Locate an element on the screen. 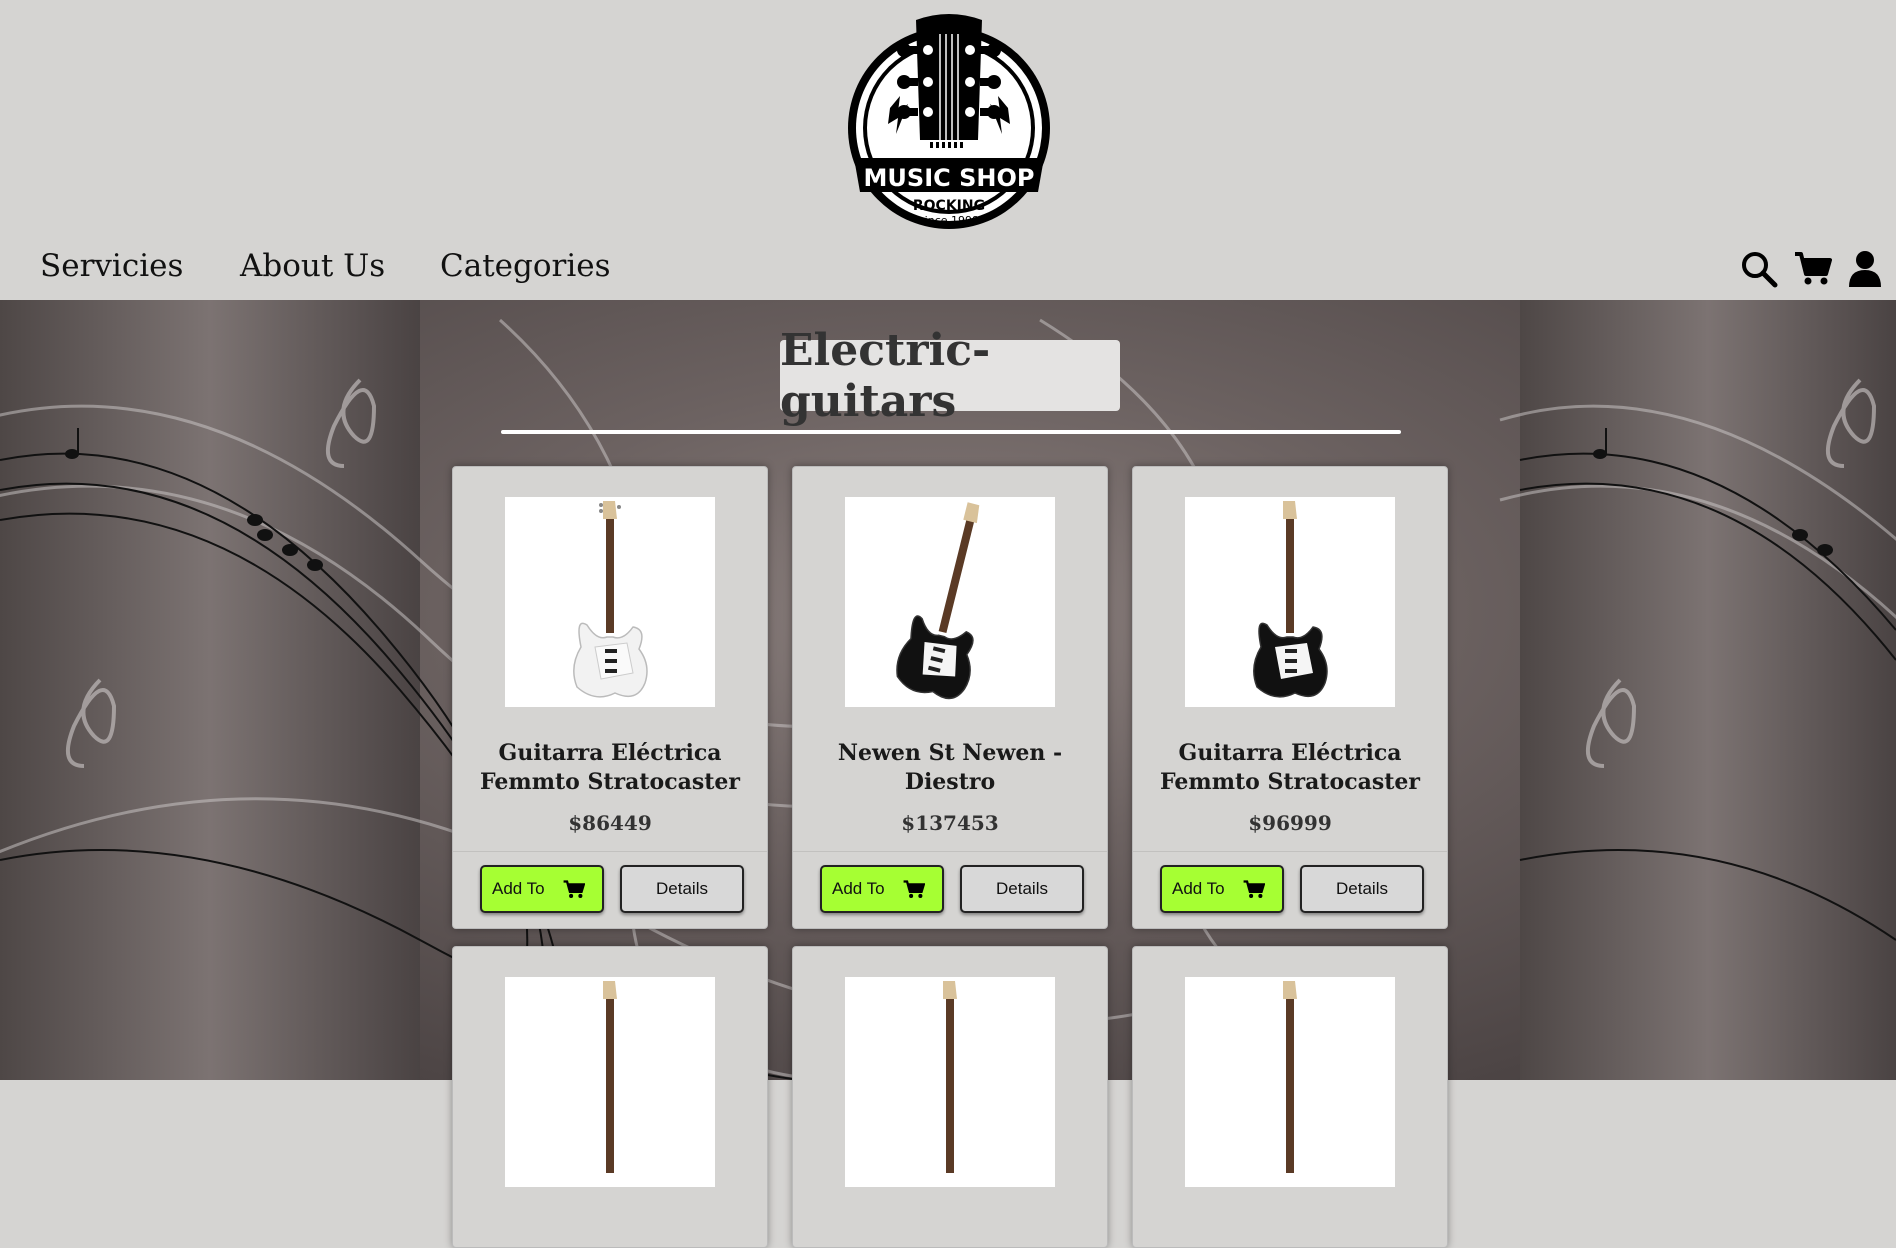  product-name: Newen St Newen - Diestro is located at coordinates (950, 767).